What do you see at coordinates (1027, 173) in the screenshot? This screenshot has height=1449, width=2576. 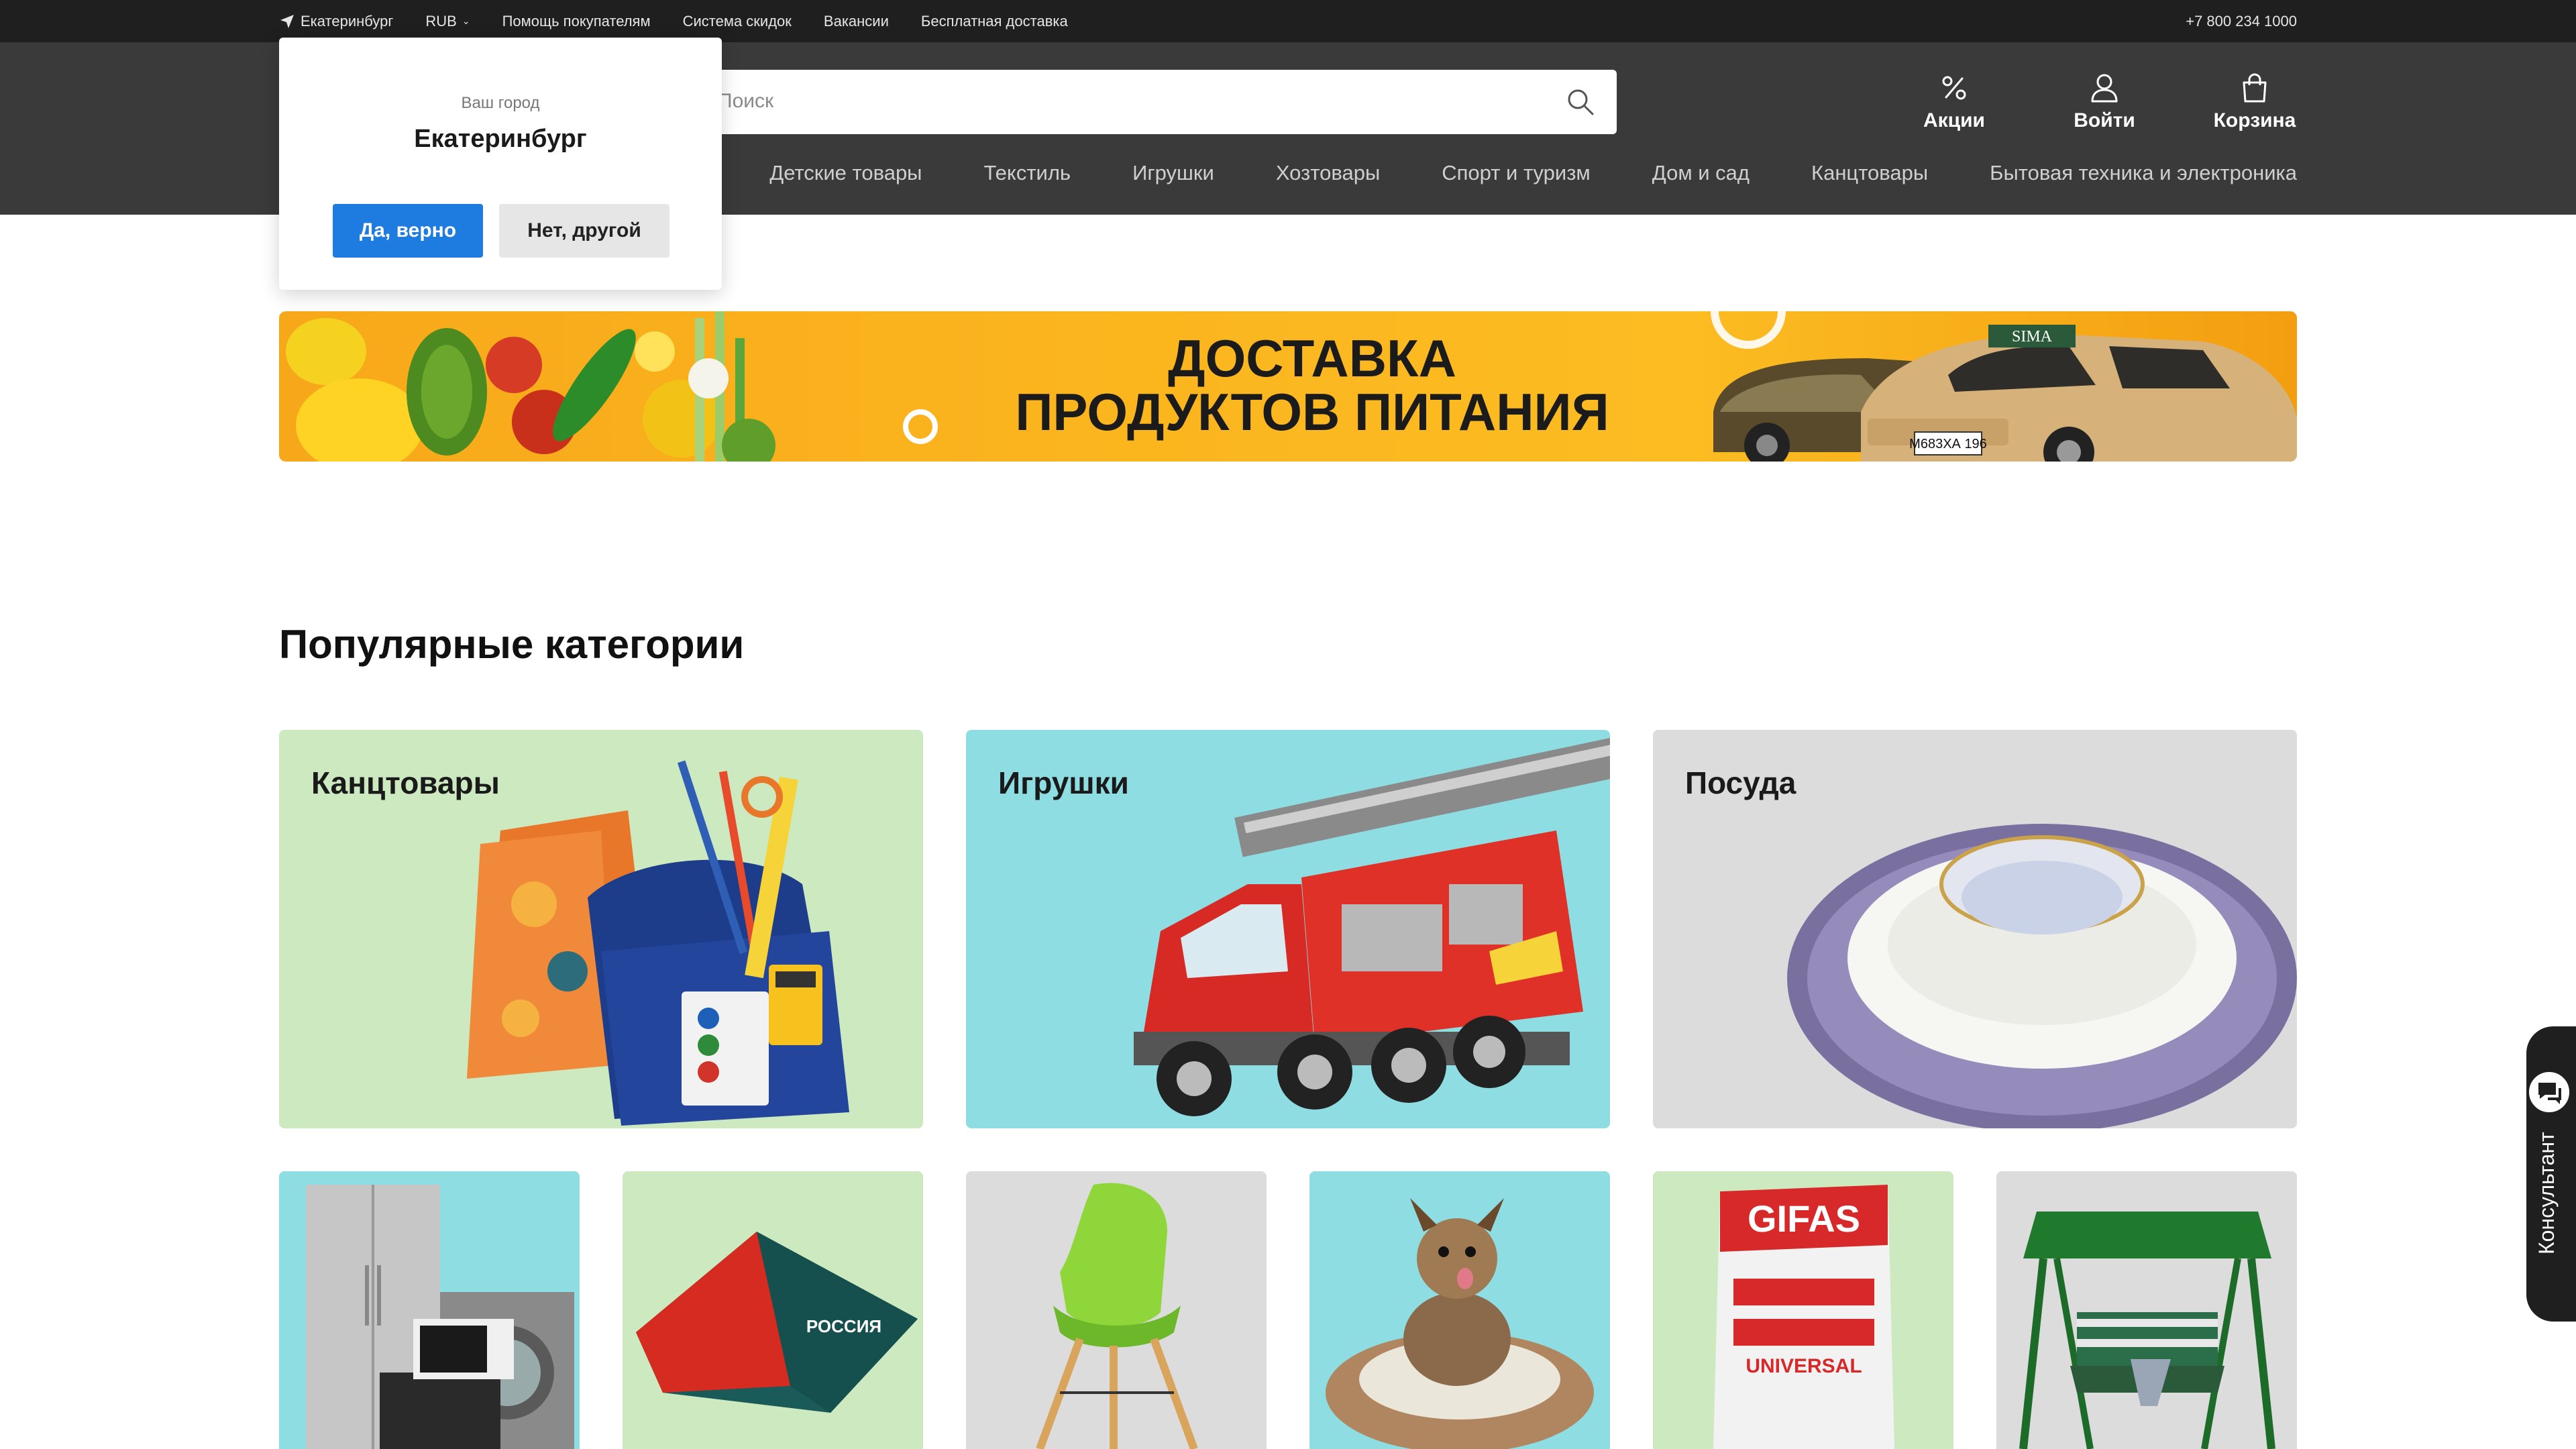 I see `nav-item-textile: Текстиль` at bounding box center [1027, 173].